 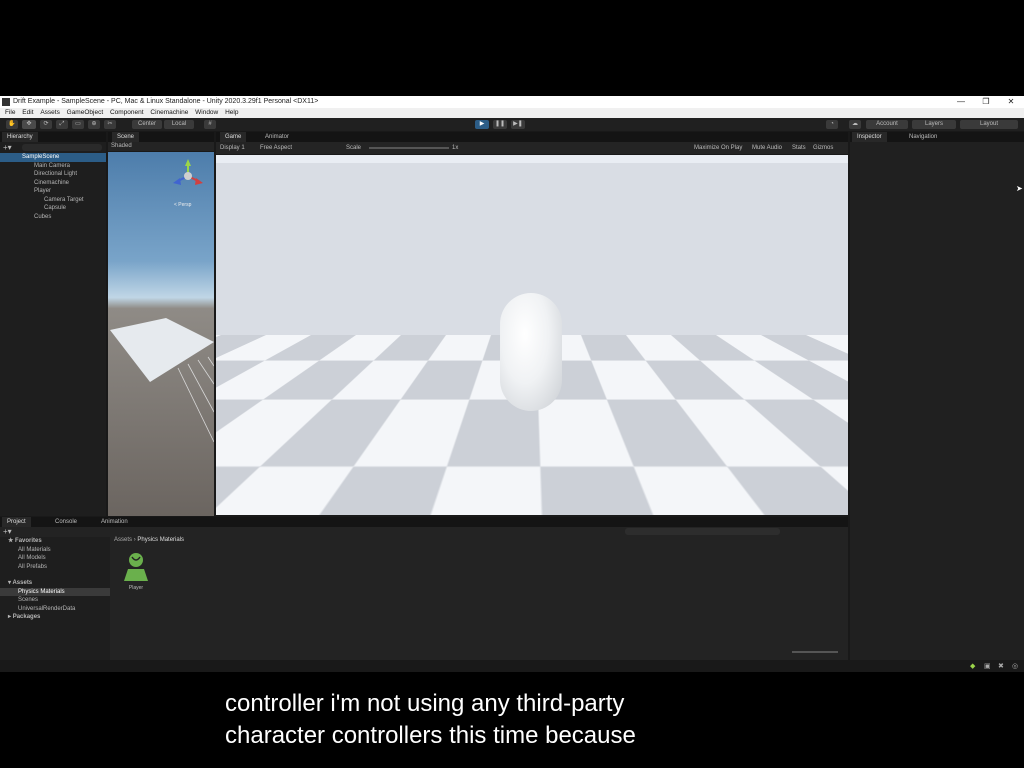 What do you see at coordinates (53, 157) in the screenshot?
I see `tree-item-samplescene: SampleScene` at bounding box center [53, 157].